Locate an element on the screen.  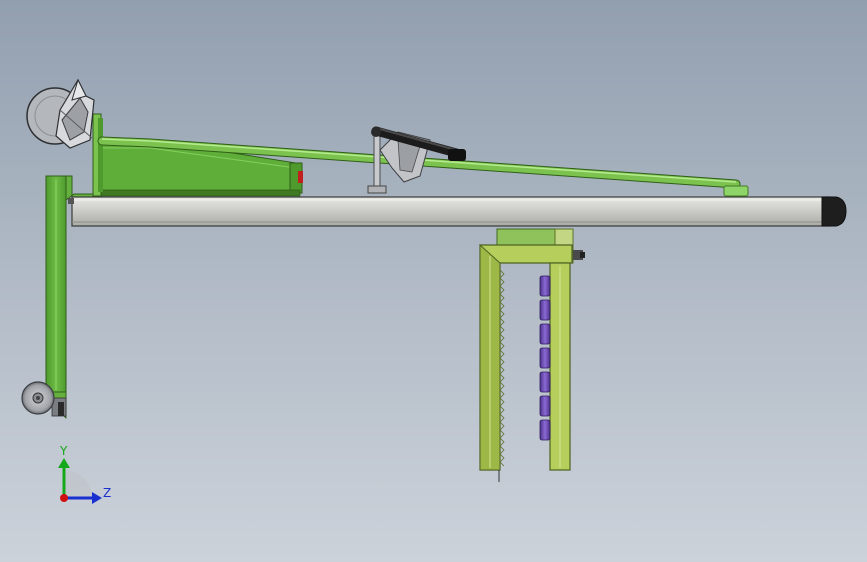
z-axis-arrowhead is located at coordinates (97, 498).